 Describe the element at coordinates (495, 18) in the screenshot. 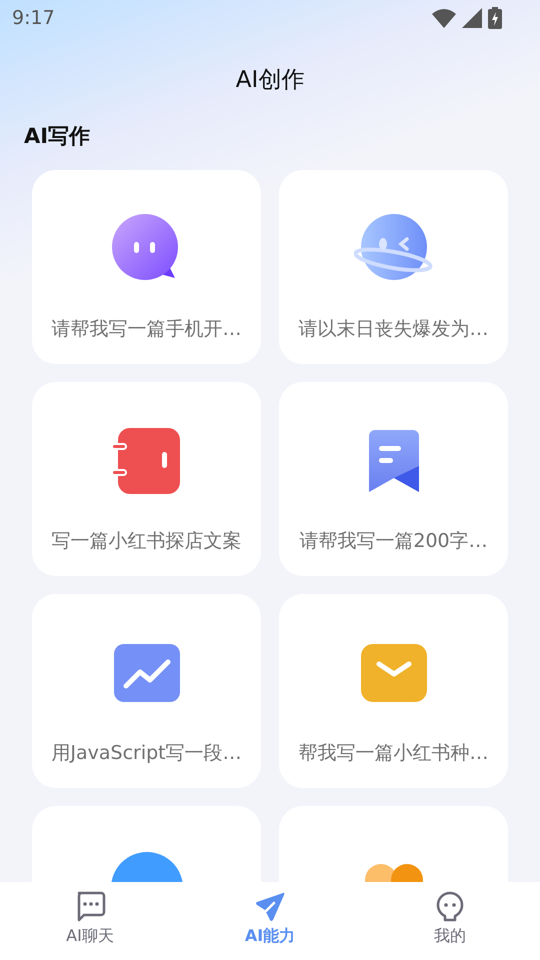

I see `battery-icon` at that location.